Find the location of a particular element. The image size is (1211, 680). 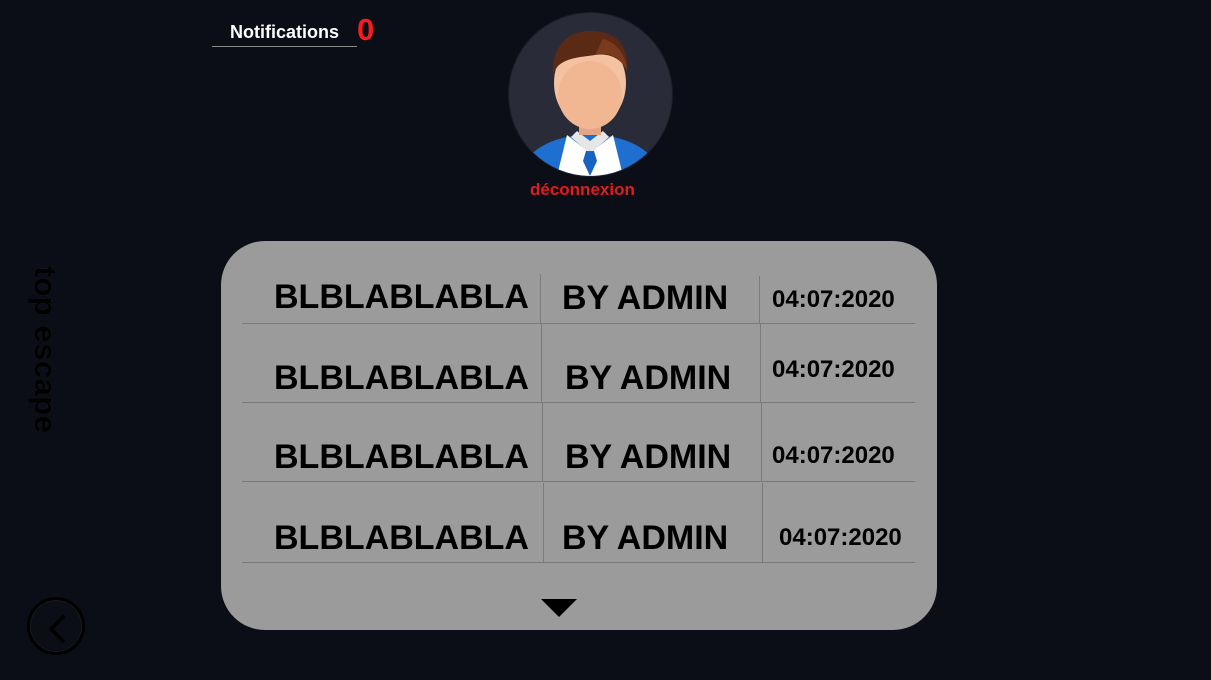

notifications-header: Notifications is located at coordinates (284, 32).